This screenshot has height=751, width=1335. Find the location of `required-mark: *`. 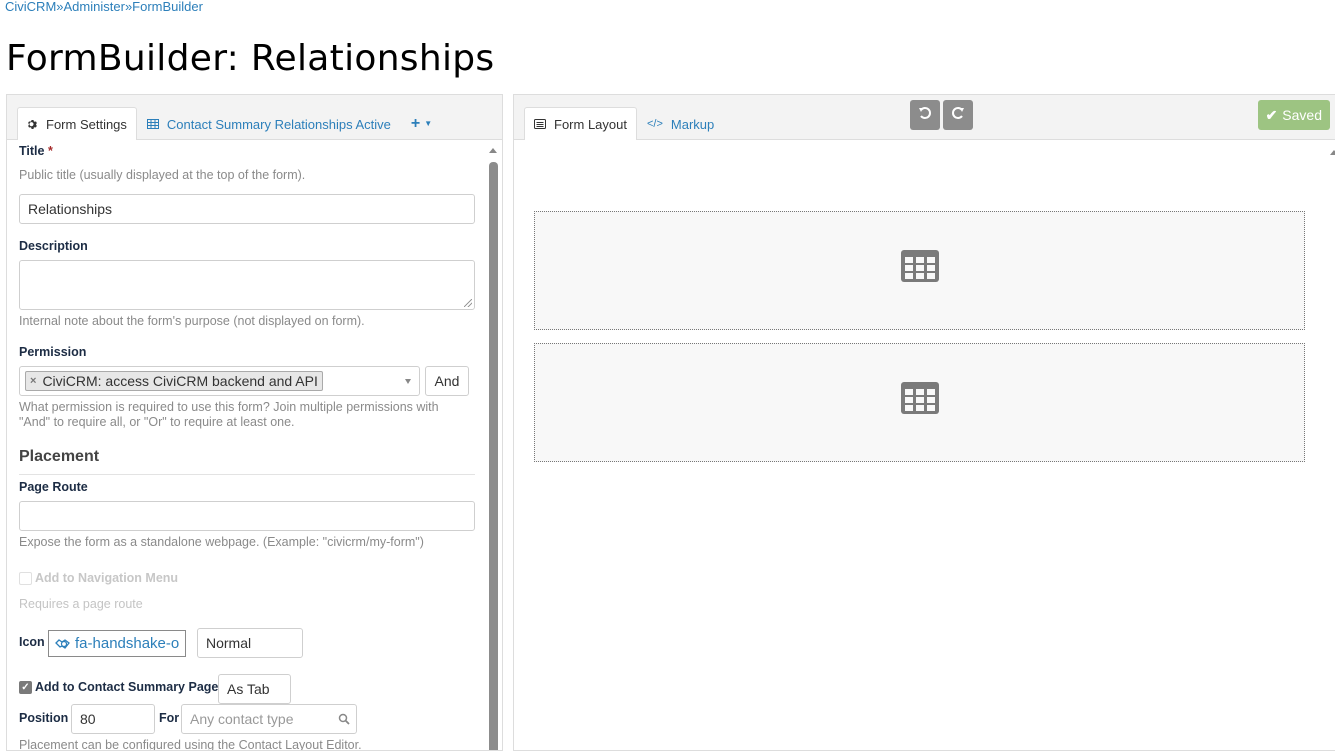

required-mark: * is located at coordinates (50, 151).